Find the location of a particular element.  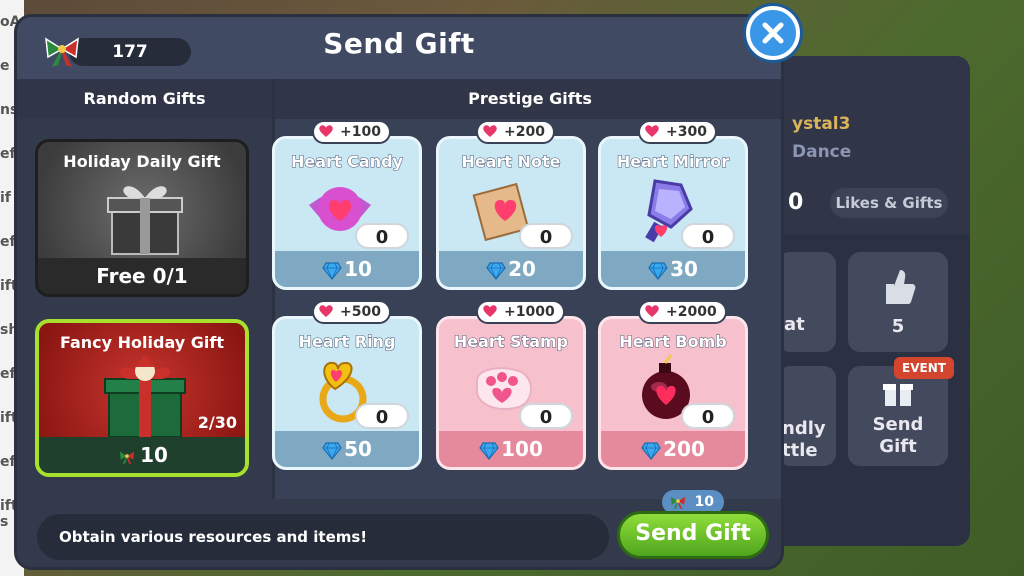

chat-tile-label: at is located at coordinates (794, 324).